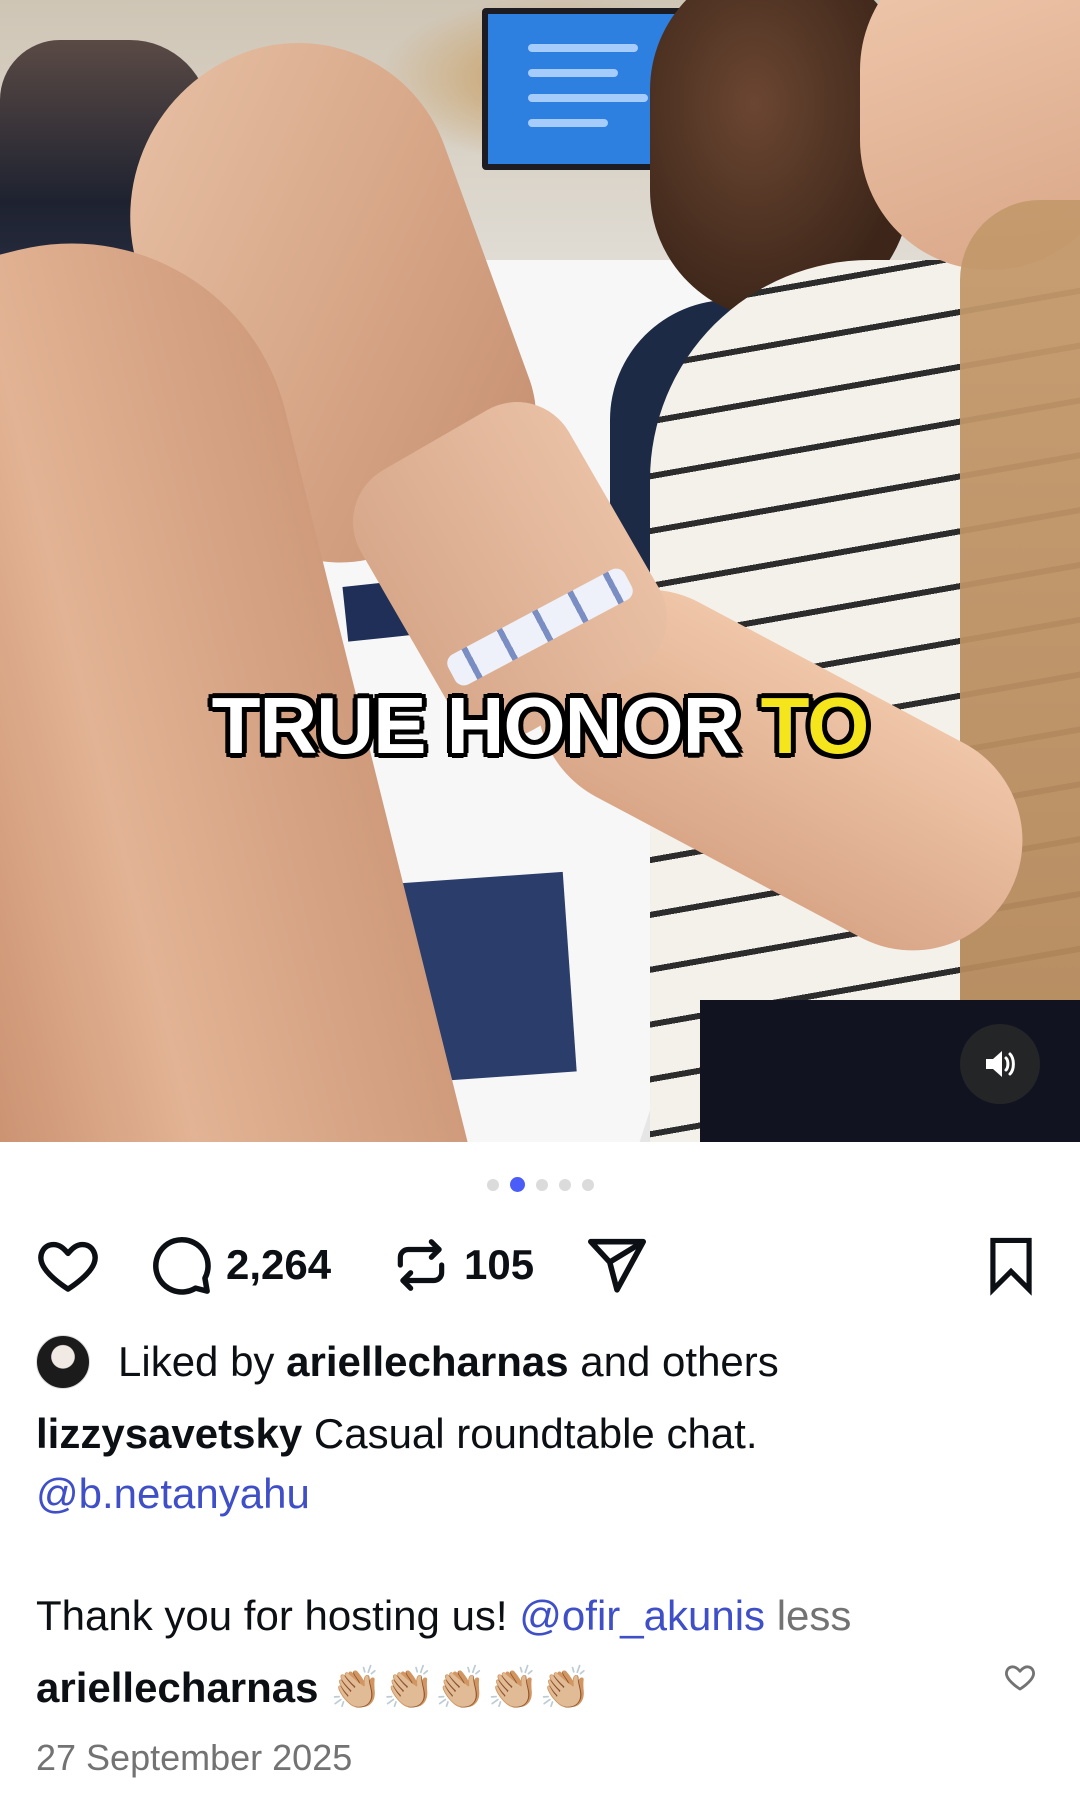 Image resolution: width=1080 pixels, height=1800 pixels. Describe the element at coordinates (642, 1615) in the screenshot. I see `mention-link: @ofir_akunis` at that location.